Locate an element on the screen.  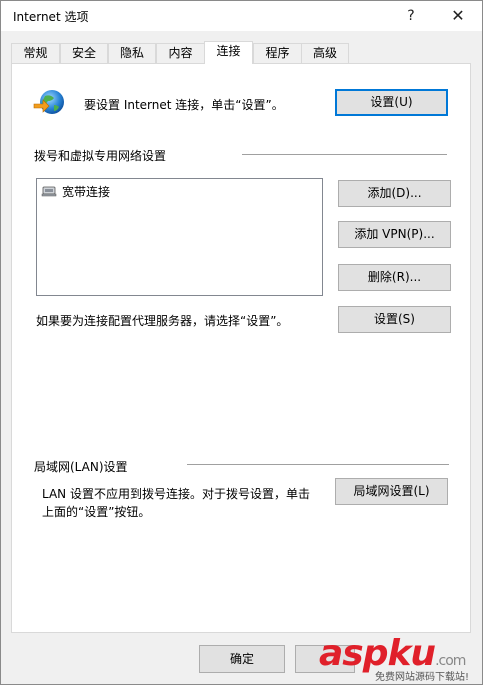
watermark-tagline: 免费网站源码下载站! is located at coordinates (422, 677).